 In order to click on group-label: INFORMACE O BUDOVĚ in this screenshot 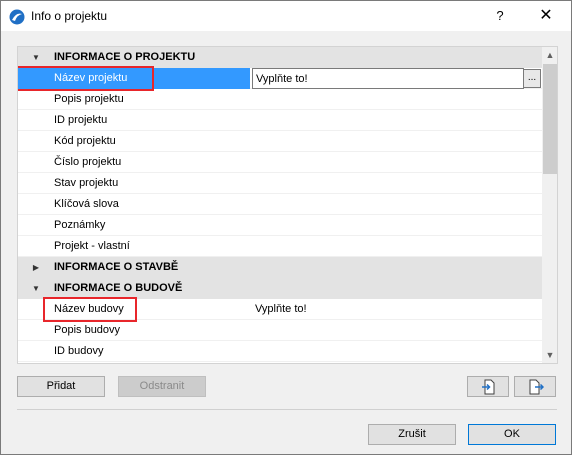, I will do `click(118, 288)`.